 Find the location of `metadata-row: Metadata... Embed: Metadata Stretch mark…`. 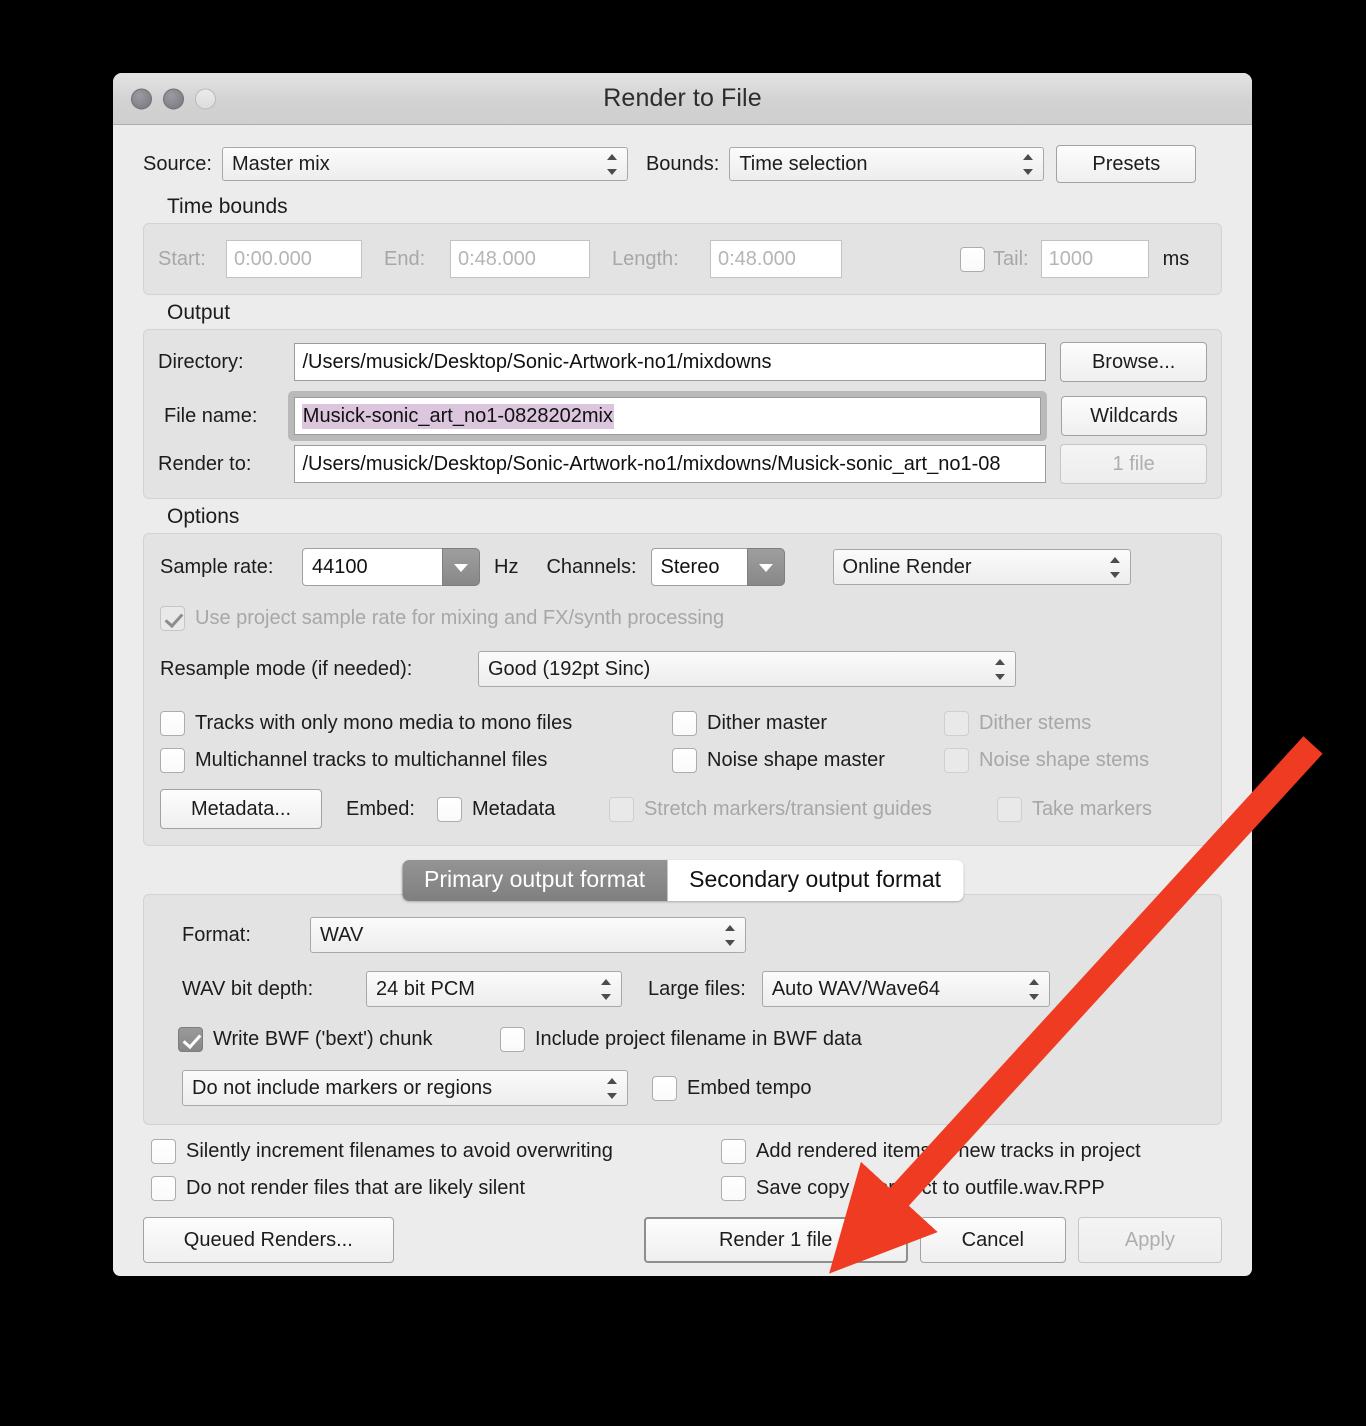

metadata-row: Metadata... Embed: Metadata Stretch mark… is located at coordinates (682, 809).